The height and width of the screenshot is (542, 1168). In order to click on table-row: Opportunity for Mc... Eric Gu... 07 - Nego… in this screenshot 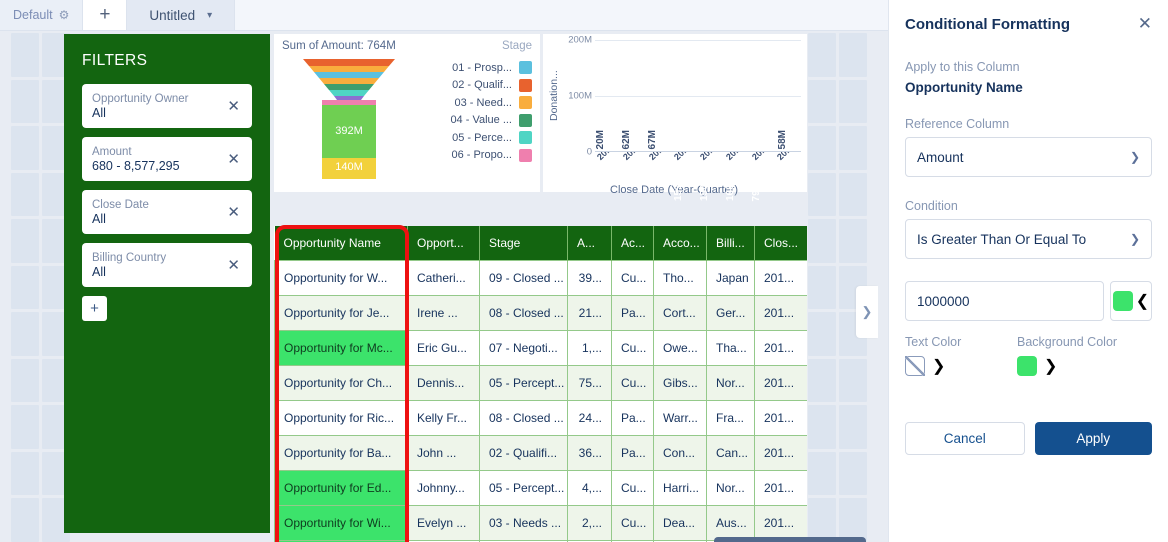, I will do `click(540, 347)`.